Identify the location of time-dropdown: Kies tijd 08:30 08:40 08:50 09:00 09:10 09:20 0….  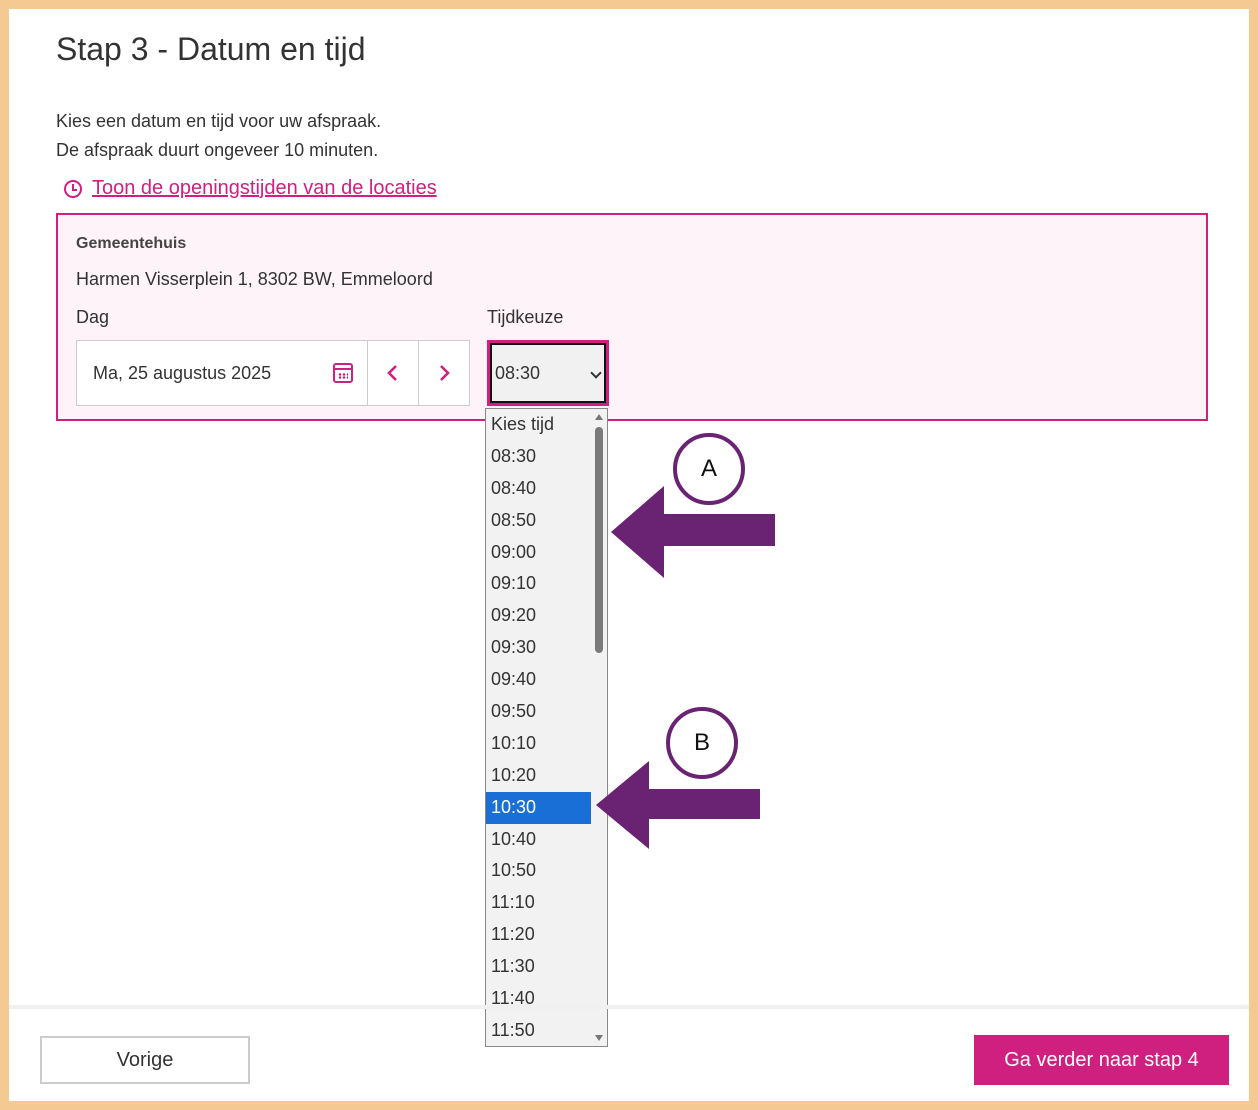
(546, 727).